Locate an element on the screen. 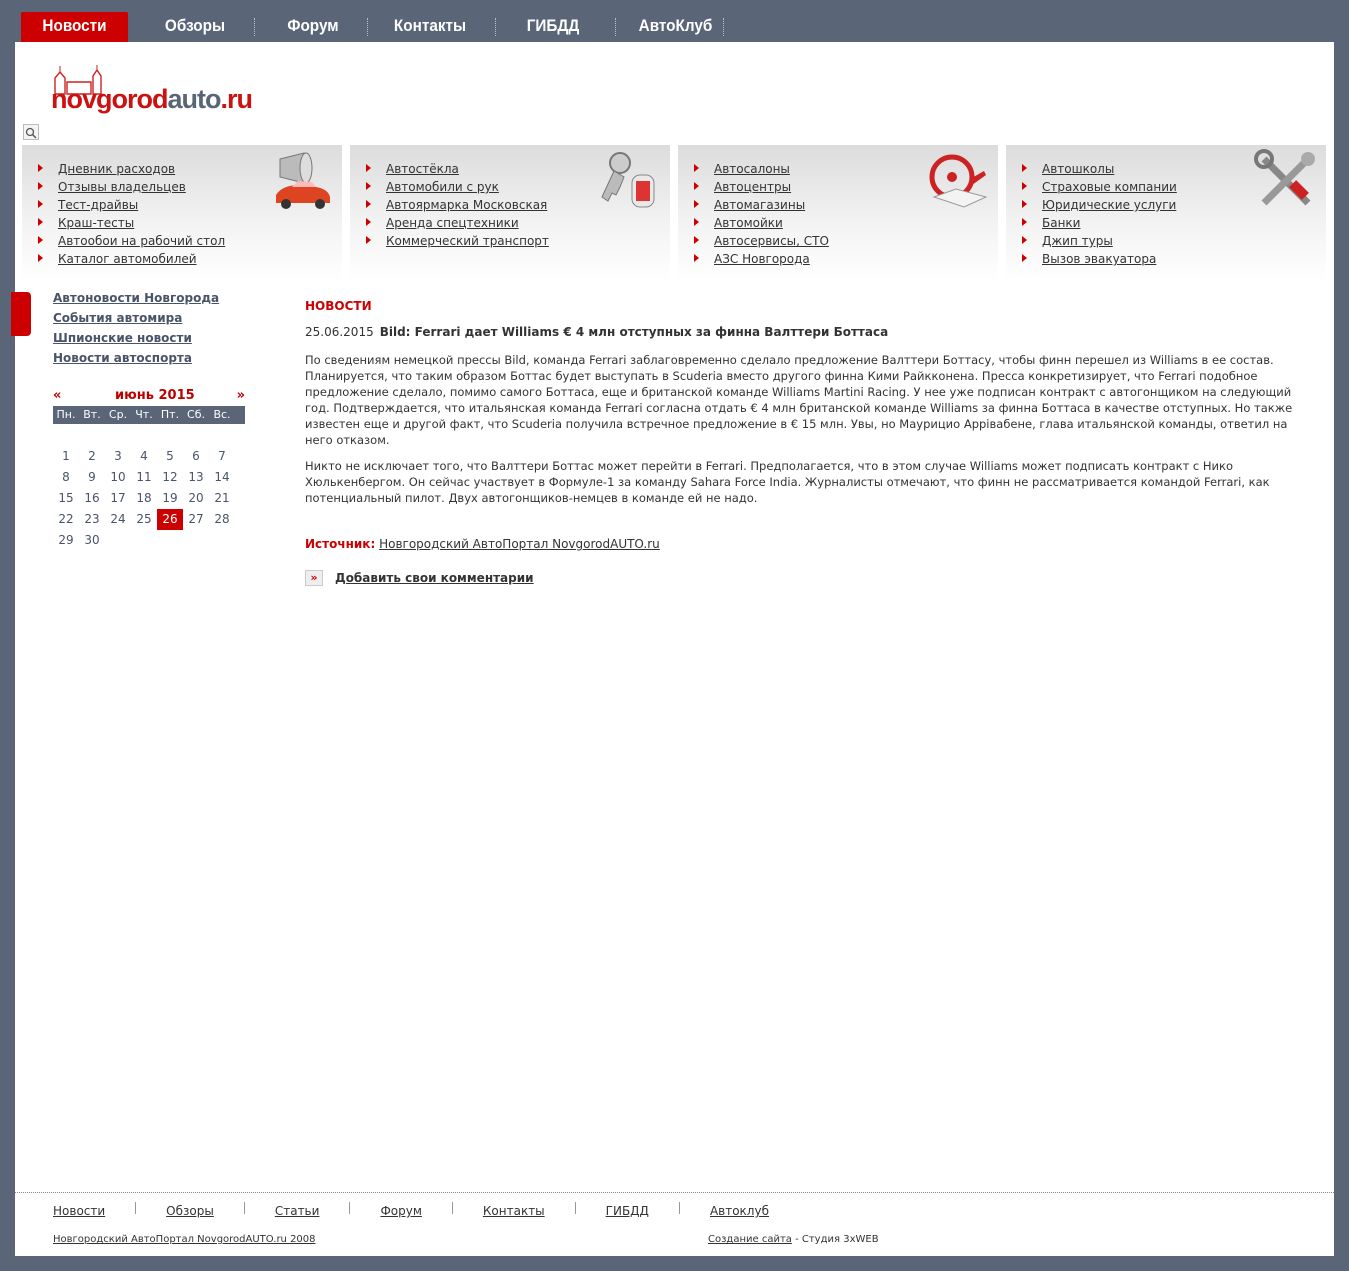 This screenshot has height=1271, width=1349. nav-separator is located at coordinates (367, 27).